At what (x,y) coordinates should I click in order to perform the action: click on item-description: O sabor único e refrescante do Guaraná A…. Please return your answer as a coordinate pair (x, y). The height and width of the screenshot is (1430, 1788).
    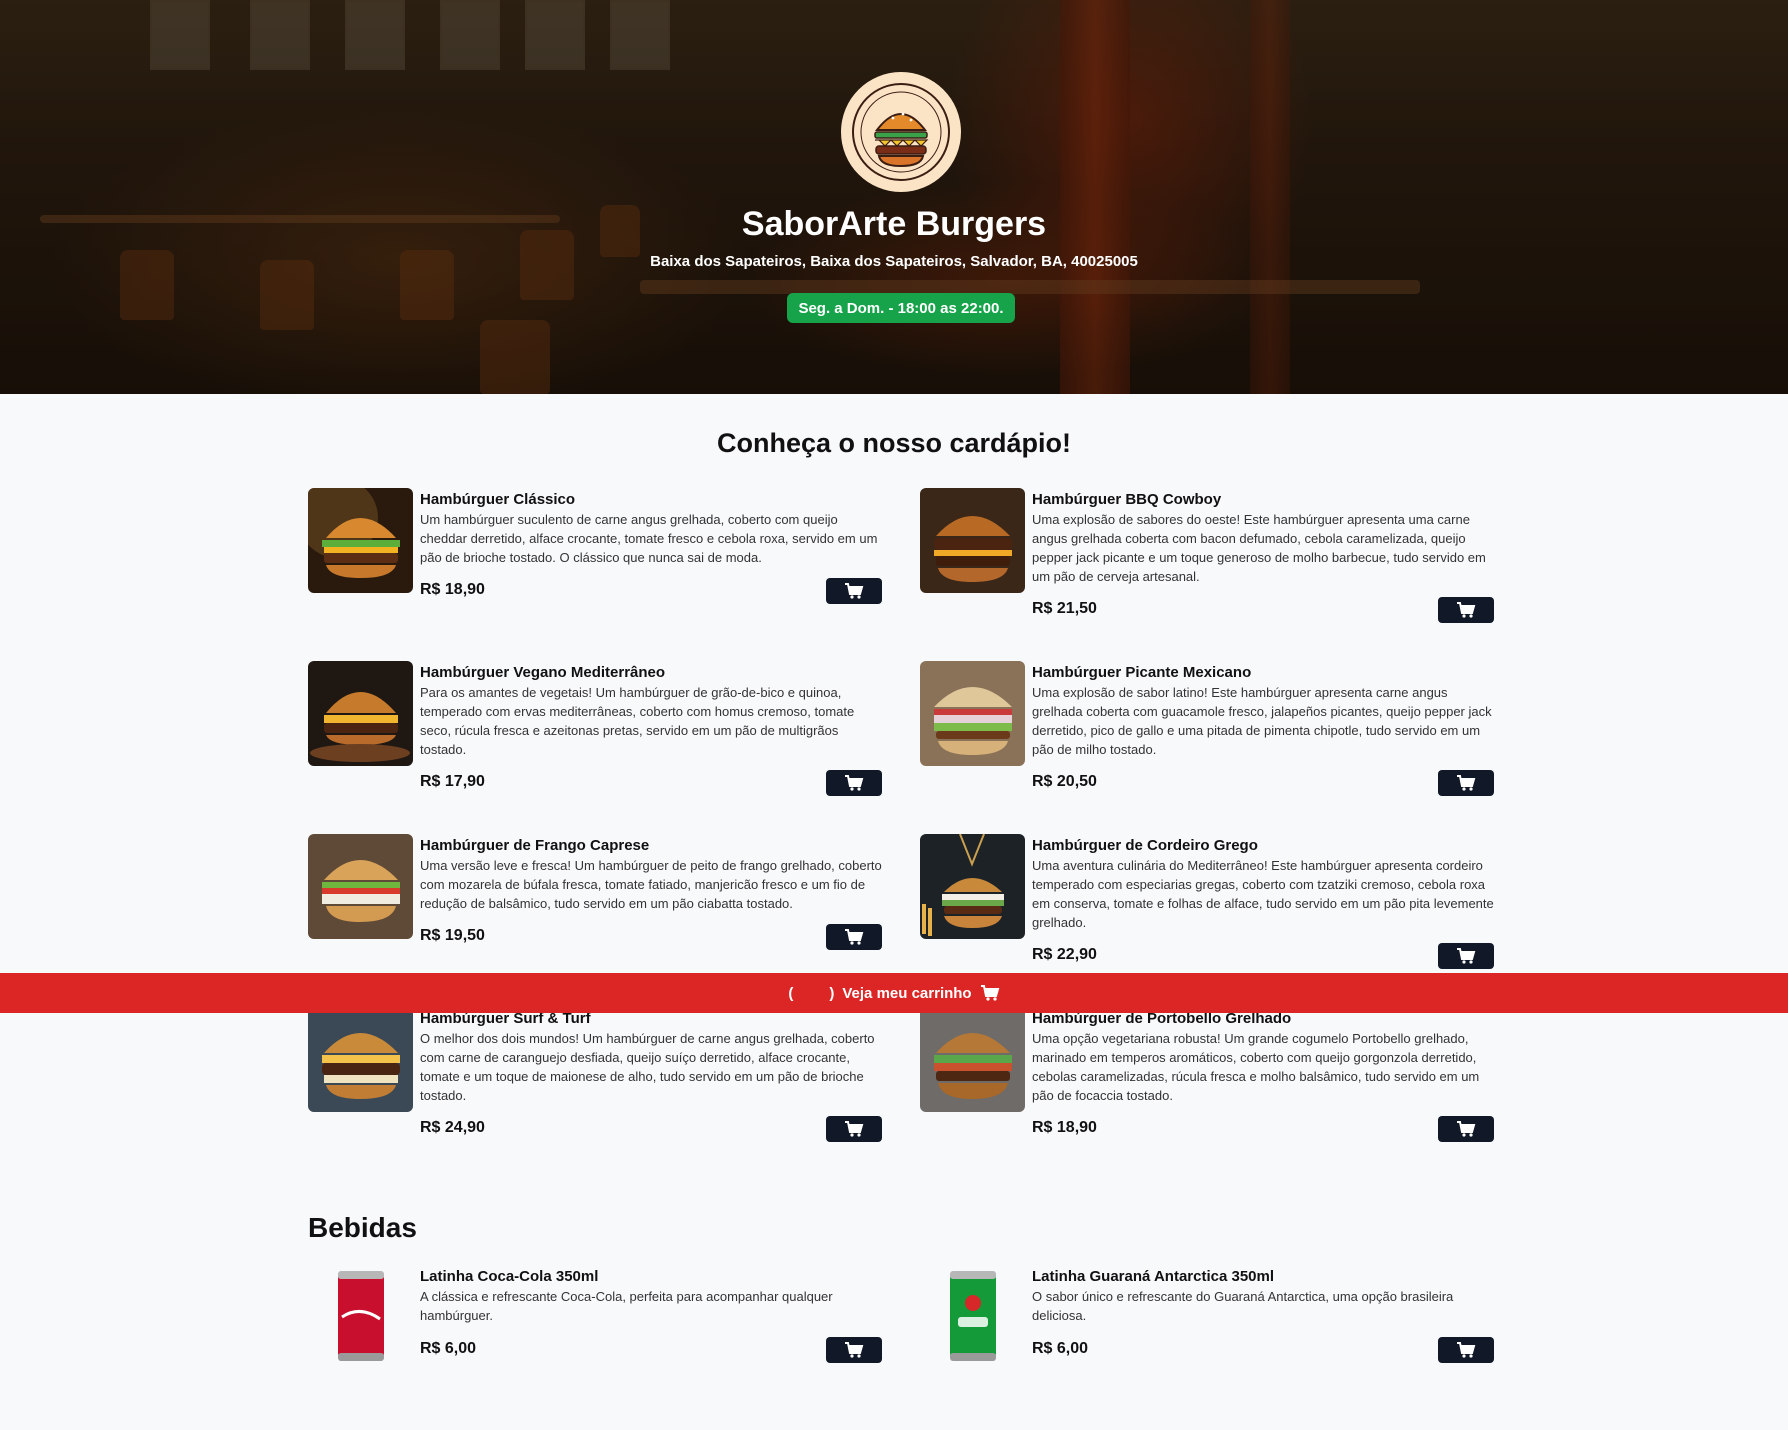
    Looking at the image, I should click on (1243, 1306).